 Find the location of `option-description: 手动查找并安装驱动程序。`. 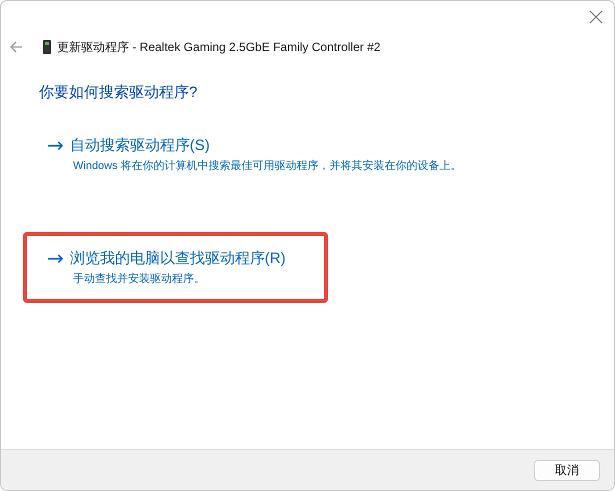

option-description: 手动查找并安装驱动程序。 is located at coordinates (139, 279).